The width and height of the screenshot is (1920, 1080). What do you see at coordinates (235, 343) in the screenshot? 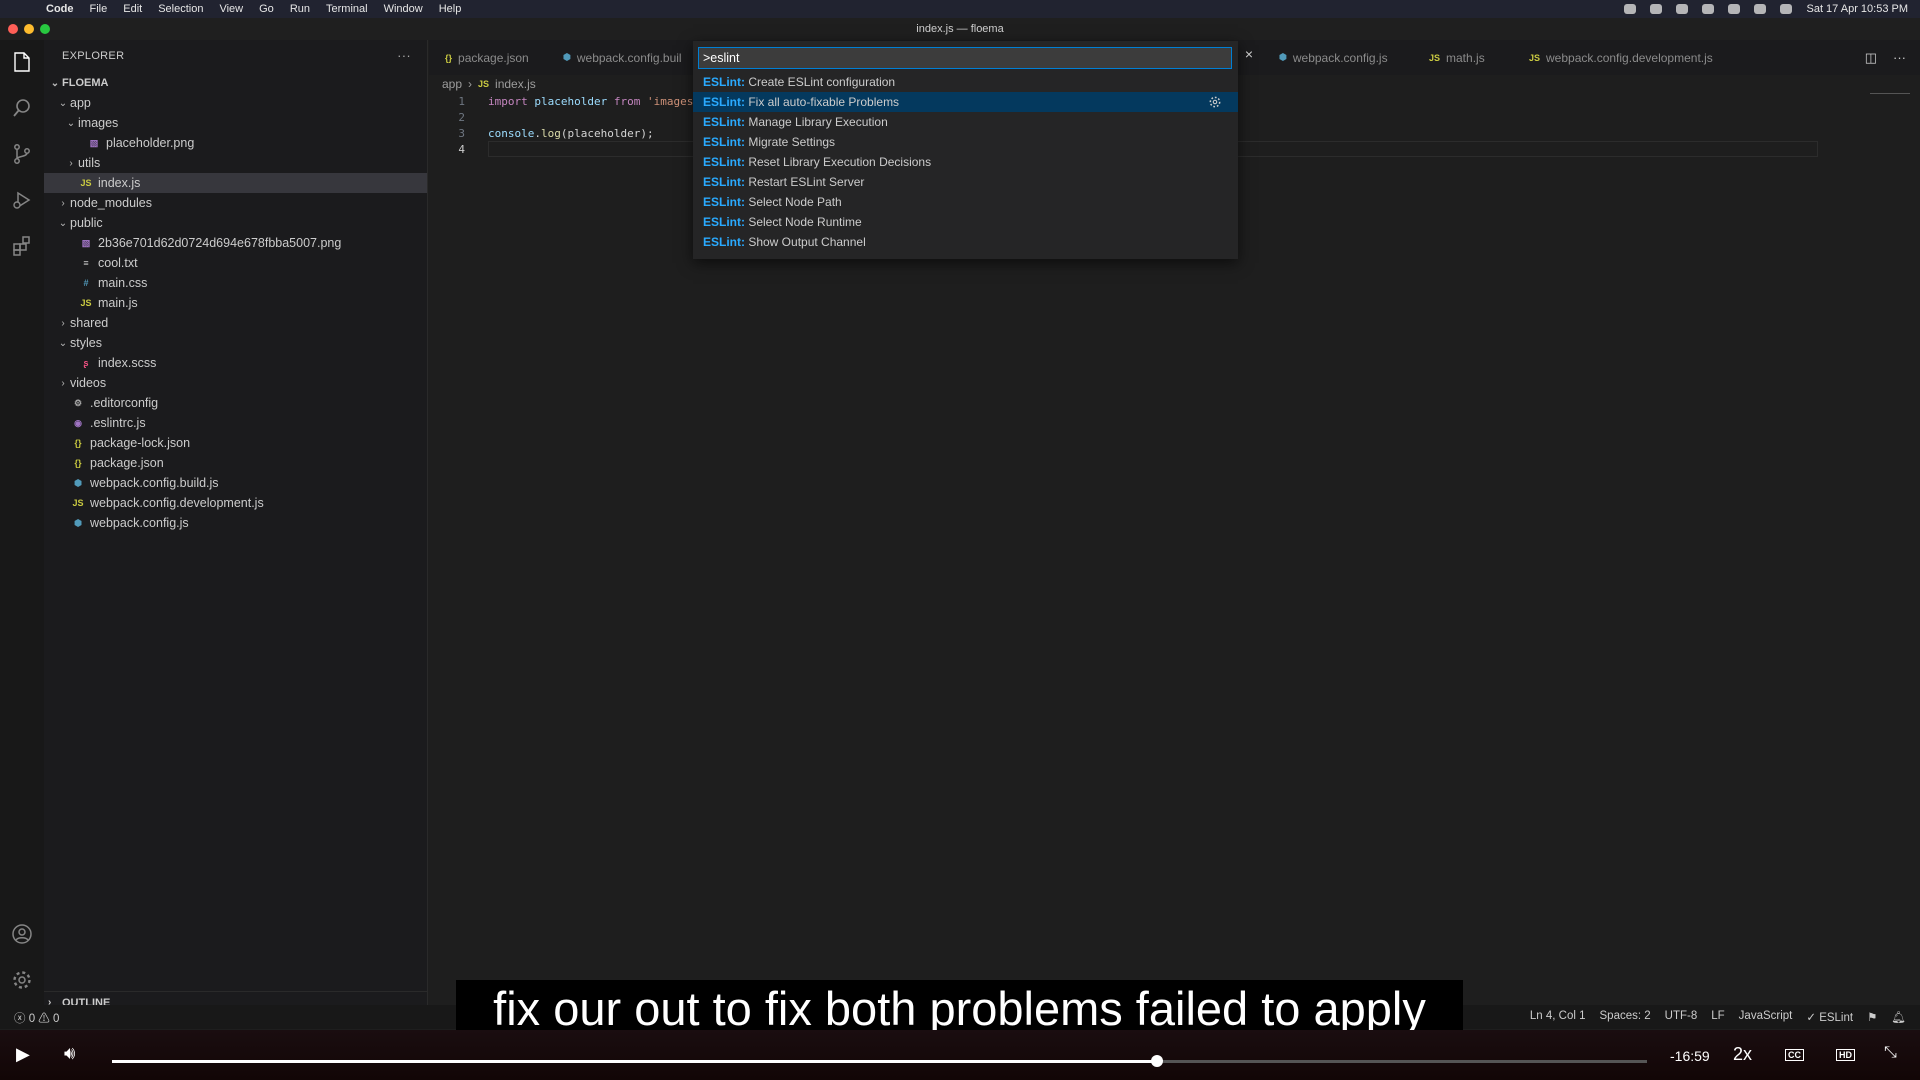
I see `folder-item: ⌄ styles` at bounding box center [235, 343].